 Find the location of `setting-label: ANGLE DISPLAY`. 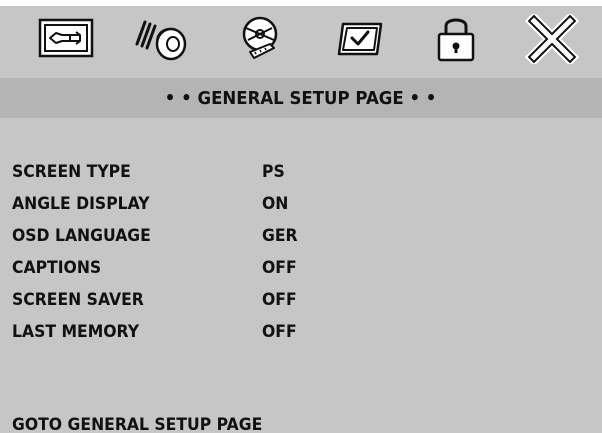

setting-label: ANGLE DISPLAY is located at coordinates (81, 204).